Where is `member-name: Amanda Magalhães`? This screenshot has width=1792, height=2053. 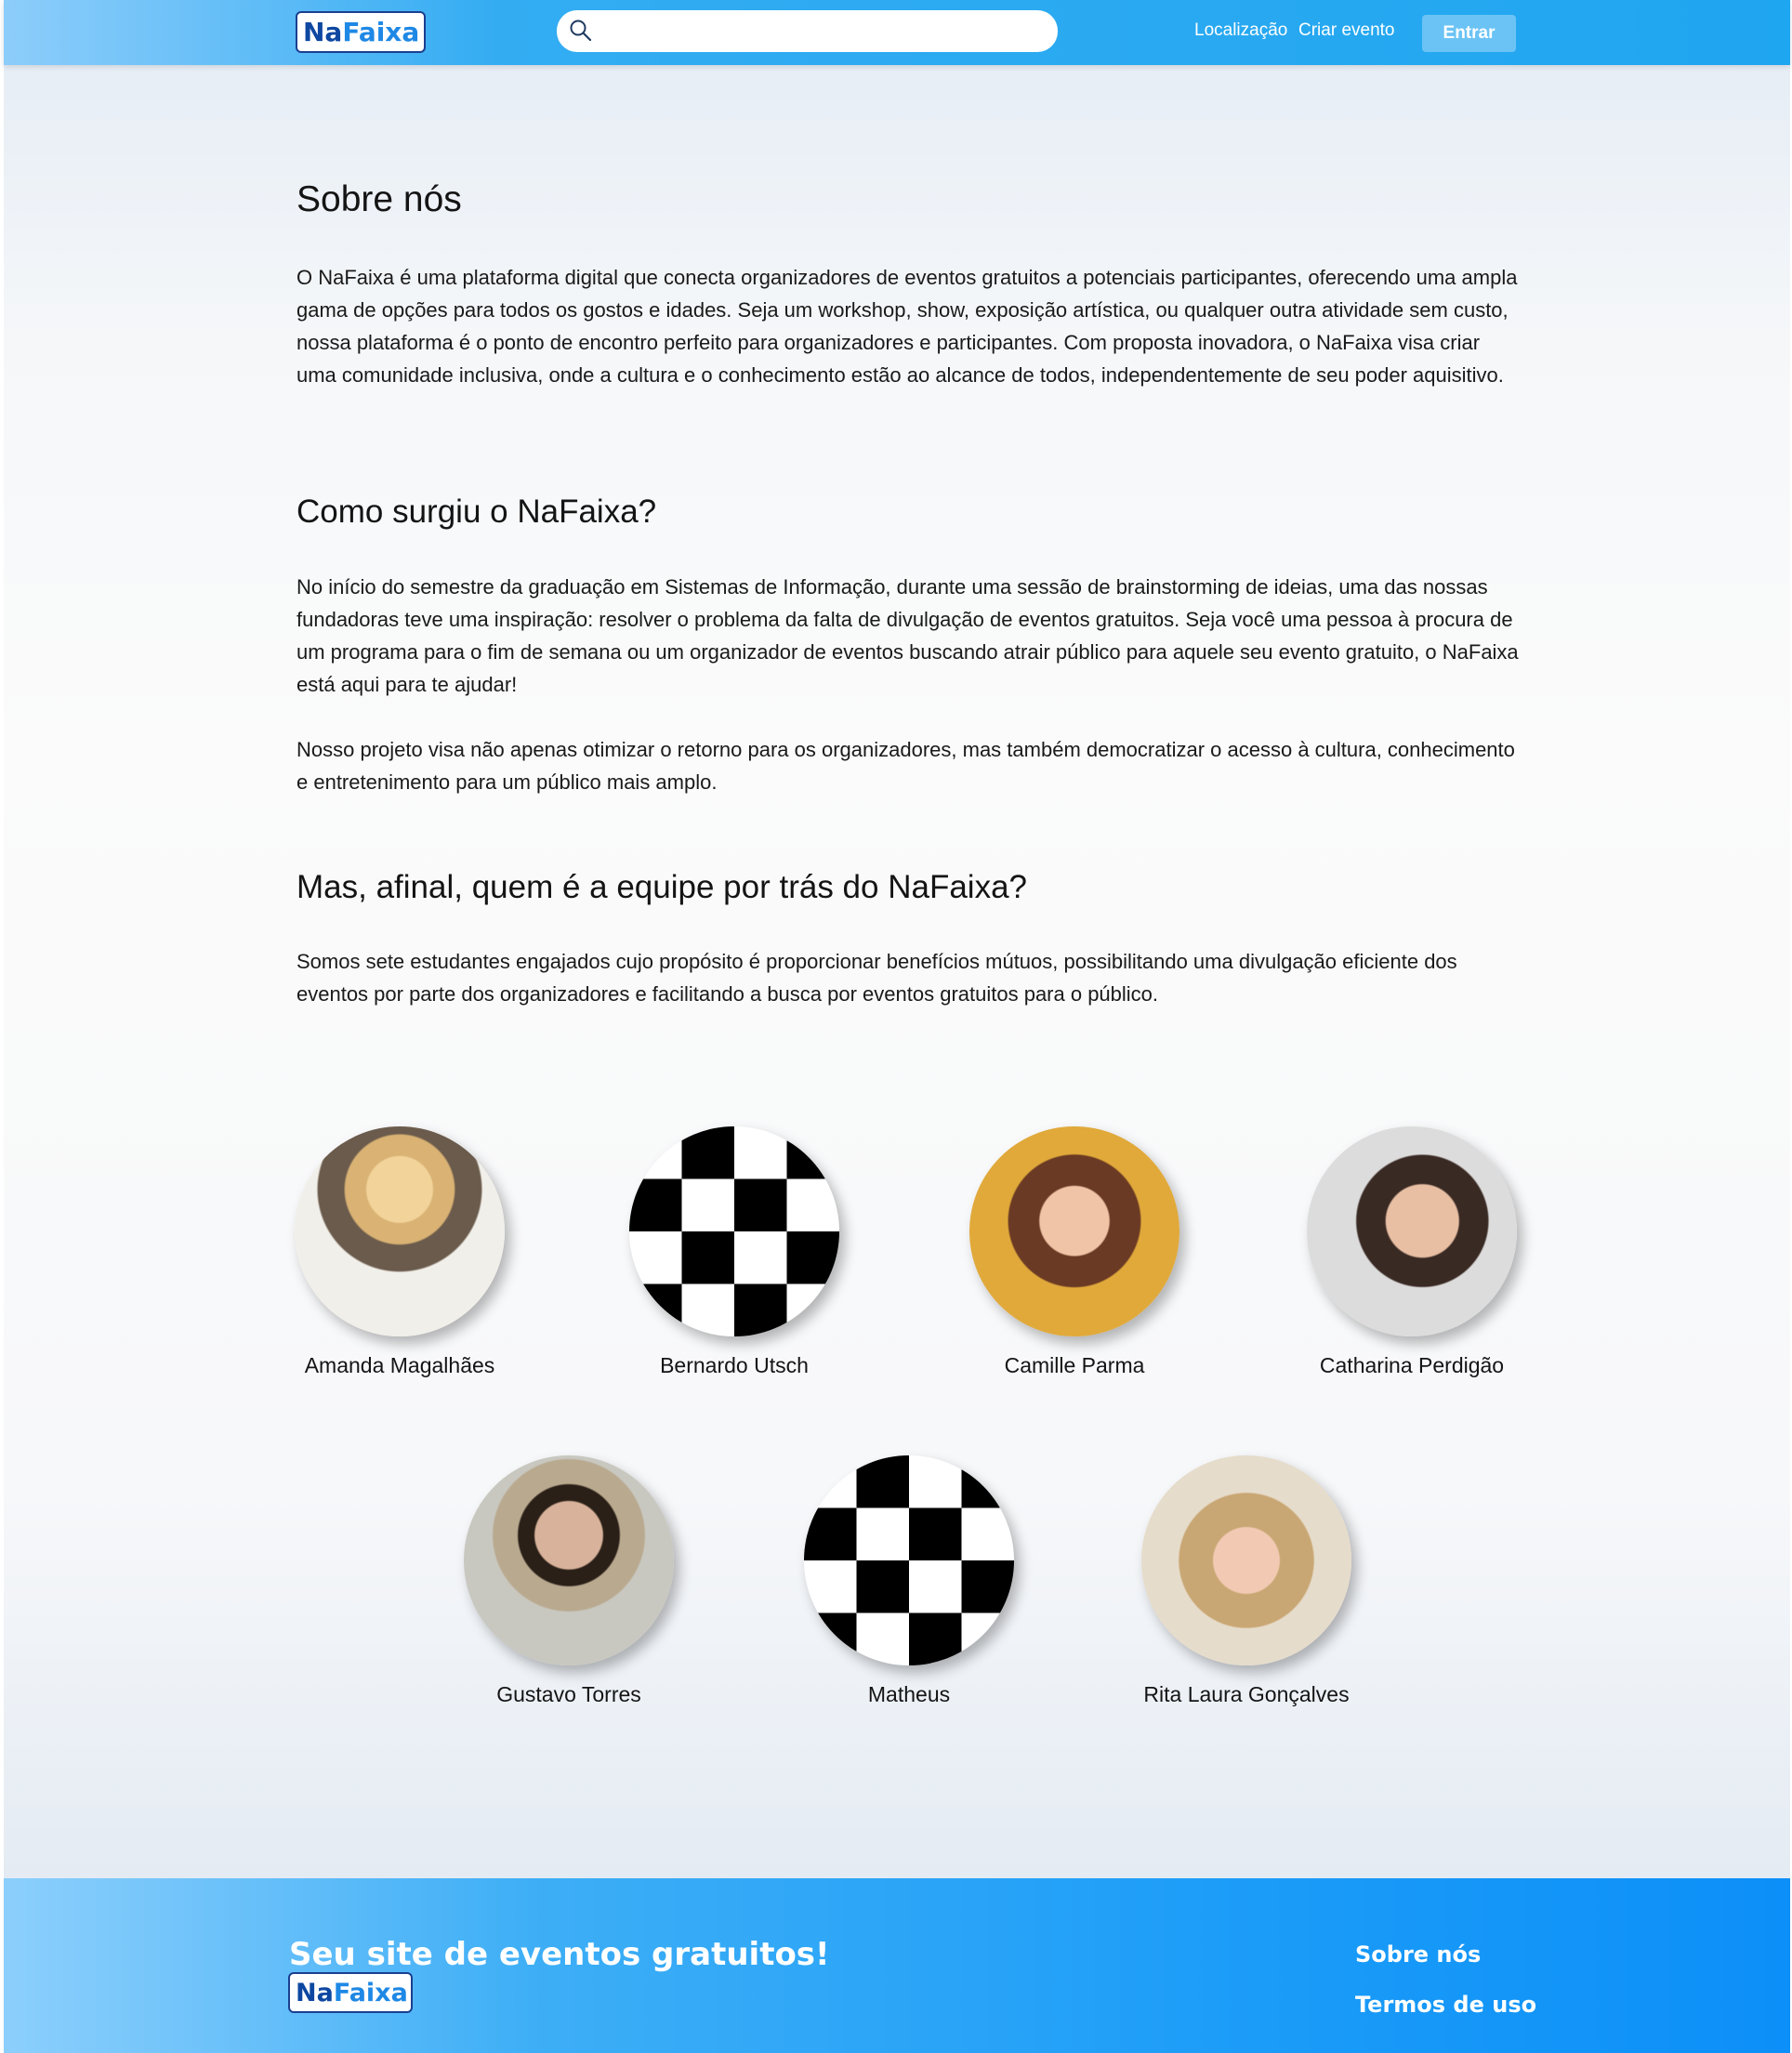 member-name: Amanda Magalhães is located at coordinates (399, 1365).